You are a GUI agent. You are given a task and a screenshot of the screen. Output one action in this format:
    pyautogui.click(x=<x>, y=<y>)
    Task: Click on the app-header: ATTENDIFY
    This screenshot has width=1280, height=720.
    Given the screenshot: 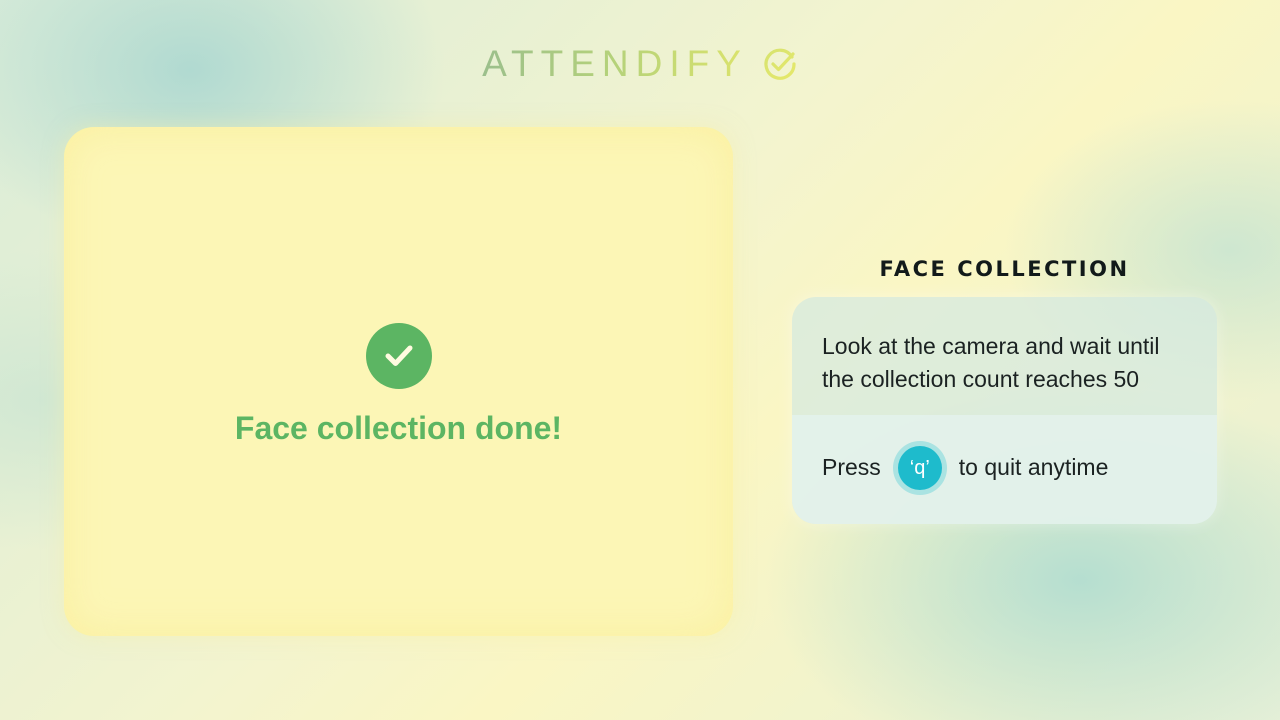 What is the action you would take?
    pyautogui.click(x=640, y=64)
    